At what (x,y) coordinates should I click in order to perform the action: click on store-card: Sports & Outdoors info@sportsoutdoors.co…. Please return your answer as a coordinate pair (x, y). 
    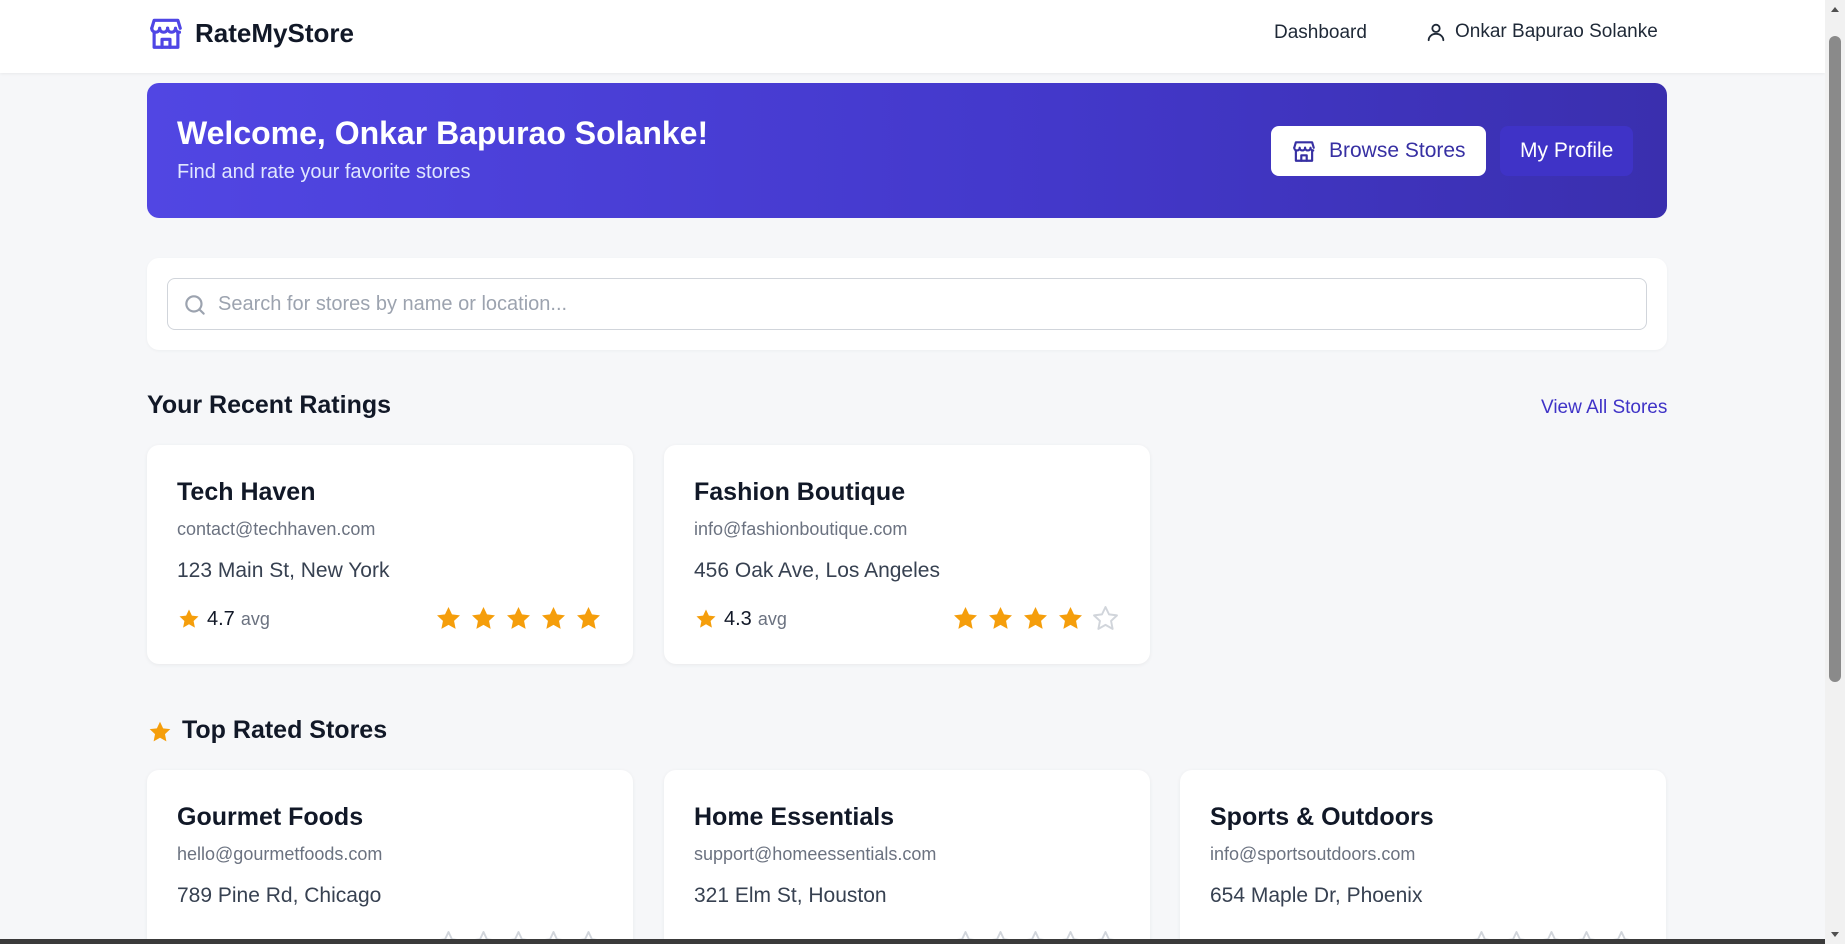
    Looking at the image, I should click on (1423, 857).